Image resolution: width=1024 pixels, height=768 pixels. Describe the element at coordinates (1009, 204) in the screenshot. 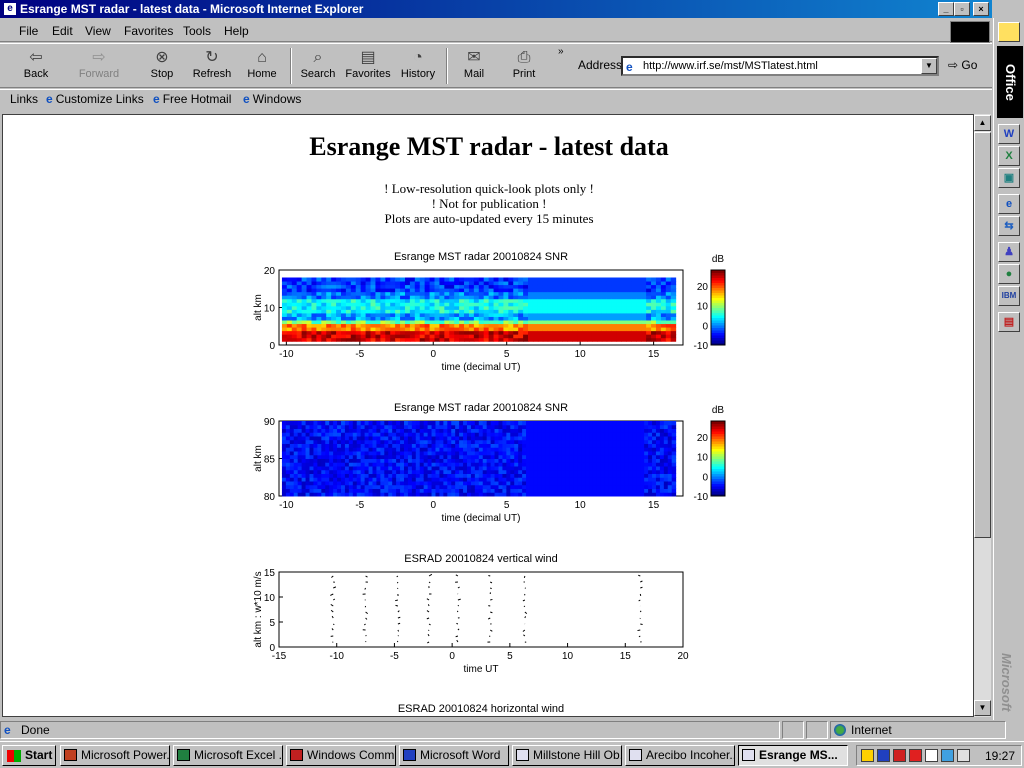

I see `internet-explorer-icon: e` at that location.